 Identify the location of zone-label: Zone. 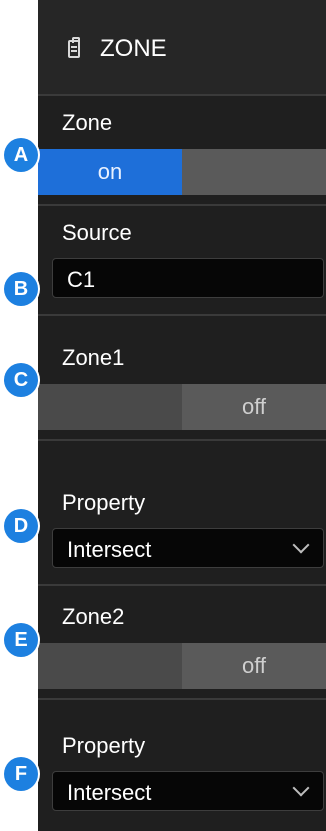
(87, 122).